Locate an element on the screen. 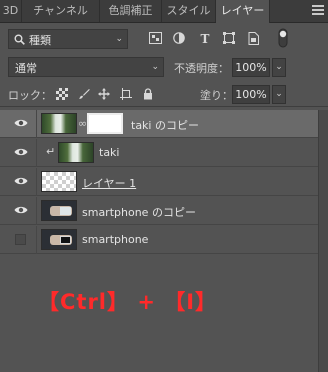 This screenshot has height=372, width=328. chain-link-icon: ∞ is located at coordinates (82, 124).